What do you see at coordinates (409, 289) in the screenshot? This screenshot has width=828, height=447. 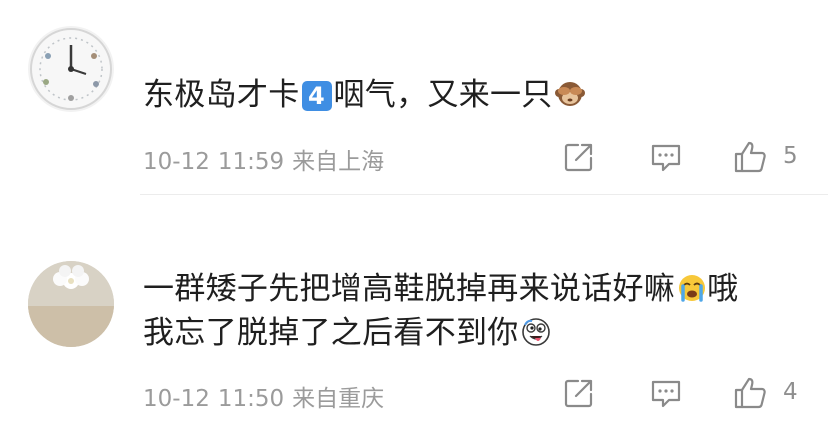 I see `comment-text-part: 一群矮子先把增高鞋脱掉再来说话好嘛` at bounding box center [409, 289].